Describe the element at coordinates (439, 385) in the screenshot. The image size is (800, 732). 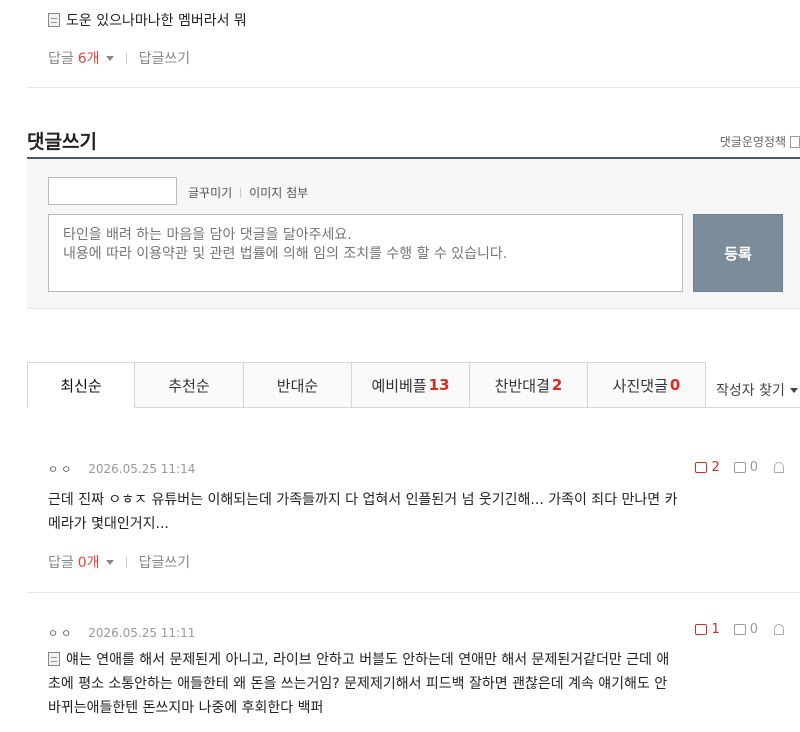
I see `tab-count: 13` at that location.